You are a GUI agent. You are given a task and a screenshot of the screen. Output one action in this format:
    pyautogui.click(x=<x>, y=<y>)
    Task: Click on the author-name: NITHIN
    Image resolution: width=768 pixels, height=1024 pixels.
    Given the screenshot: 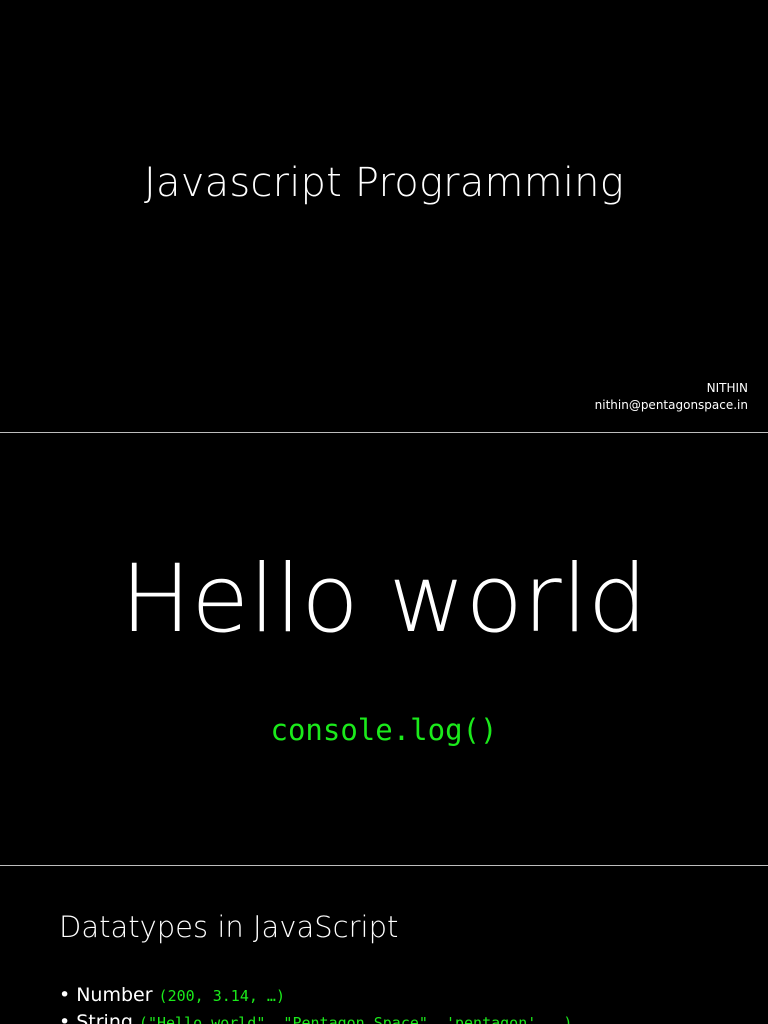 What is the action you would take?
    pyautogui.click(x=727, y=388)
    